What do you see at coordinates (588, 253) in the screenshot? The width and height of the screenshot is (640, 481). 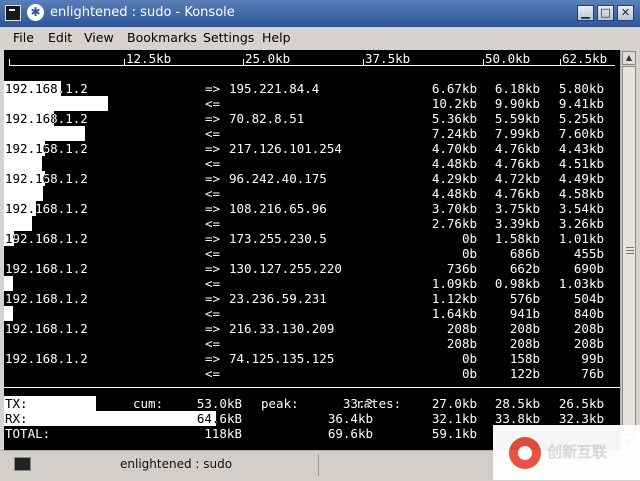 I see `rate-in: 455b` at bounding box center [588, 253].